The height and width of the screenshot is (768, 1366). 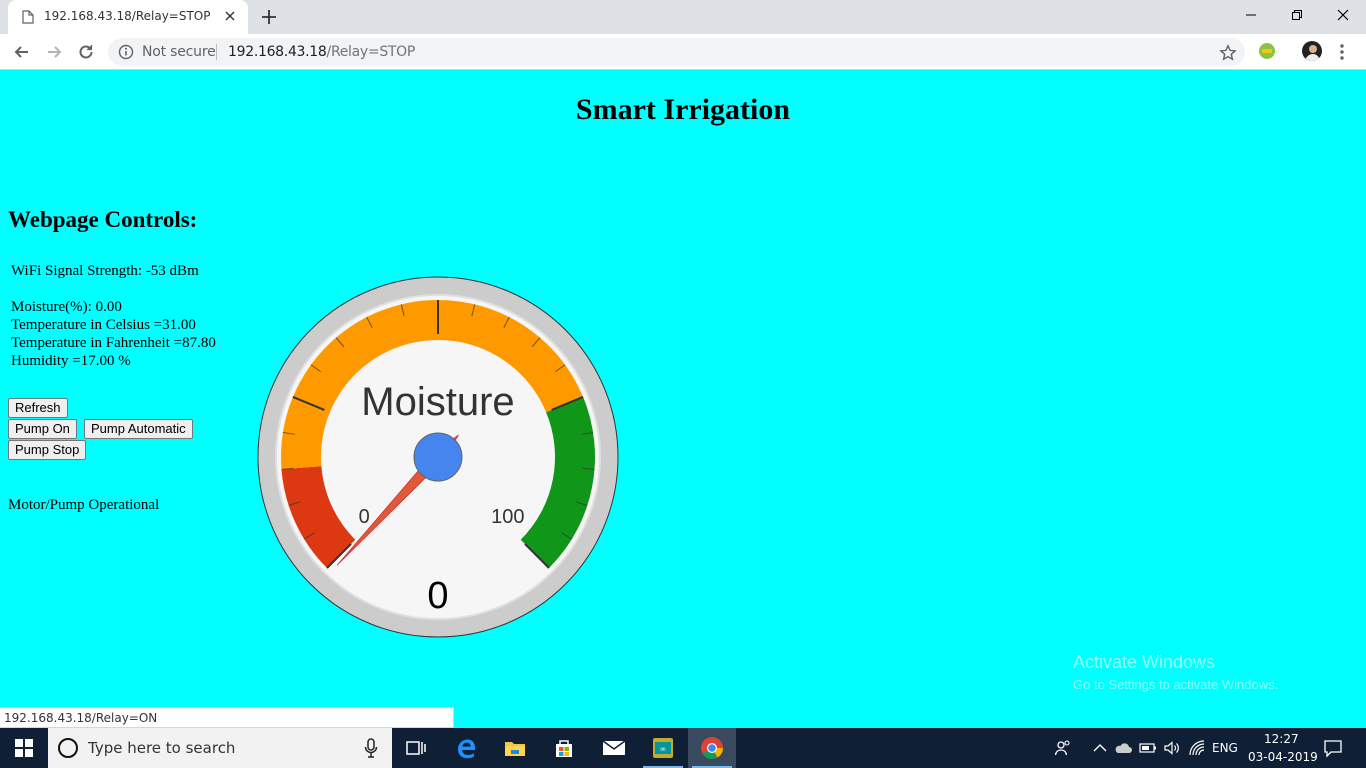 What do you see at coordinates (1283, 757) in the screenshot?
I see `clock-date: 03-04-2019` at bounding box center [1283, 757].